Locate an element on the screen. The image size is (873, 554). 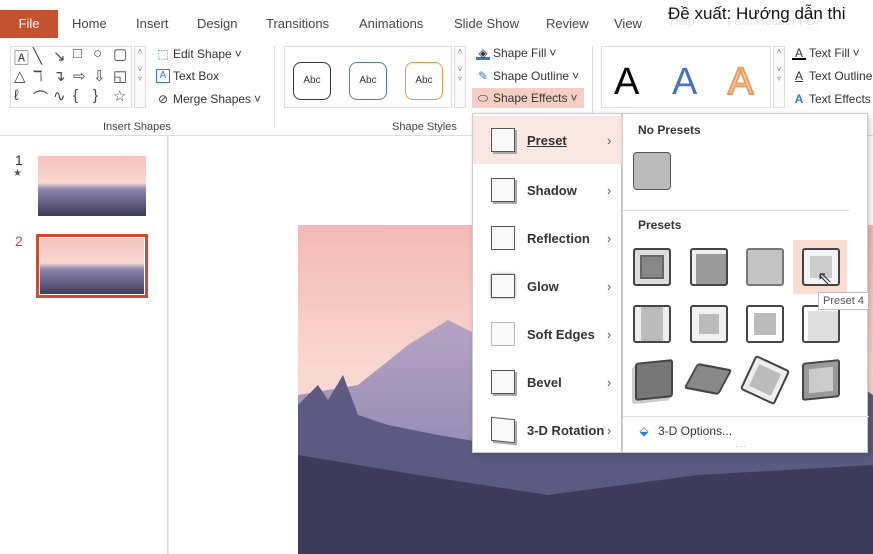
arrow-line-shape-icon: ↘ is located at coordinates (59, 56).